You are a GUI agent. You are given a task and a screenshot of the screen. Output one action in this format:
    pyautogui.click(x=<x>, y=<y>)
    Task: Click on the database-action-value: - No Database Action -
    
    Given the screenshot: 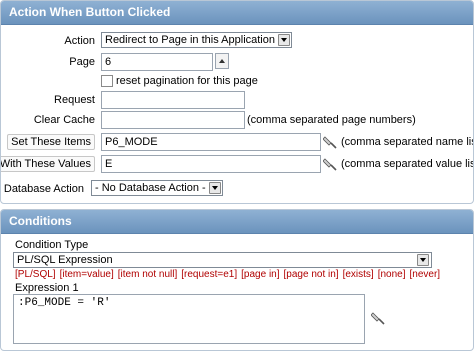 What is the action you would take?
    pyautogui.click(x=150, y=188)
    